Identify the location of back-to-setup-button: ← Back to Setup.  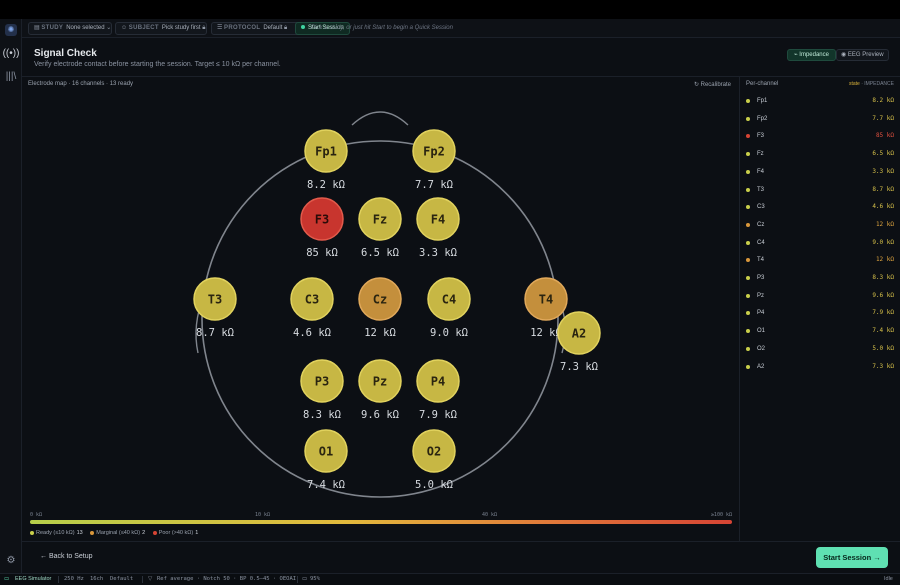
(66, 556).